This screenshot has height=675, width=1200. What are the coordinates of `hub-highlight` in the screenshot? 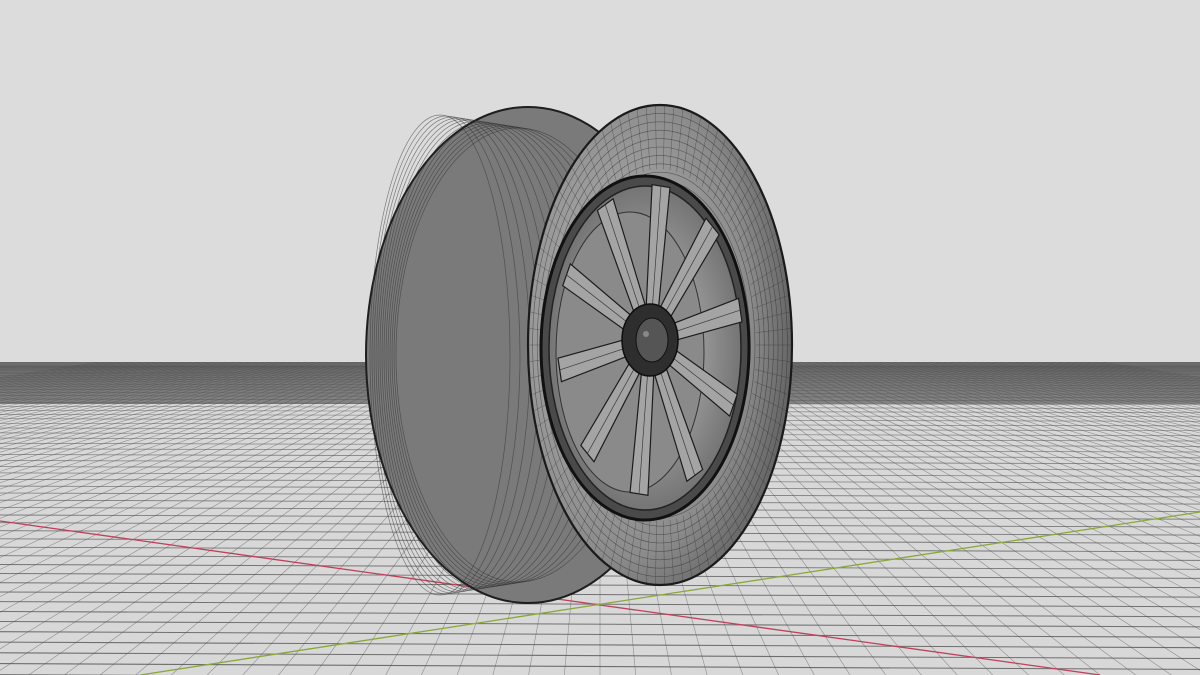 It's located at (646, 334).